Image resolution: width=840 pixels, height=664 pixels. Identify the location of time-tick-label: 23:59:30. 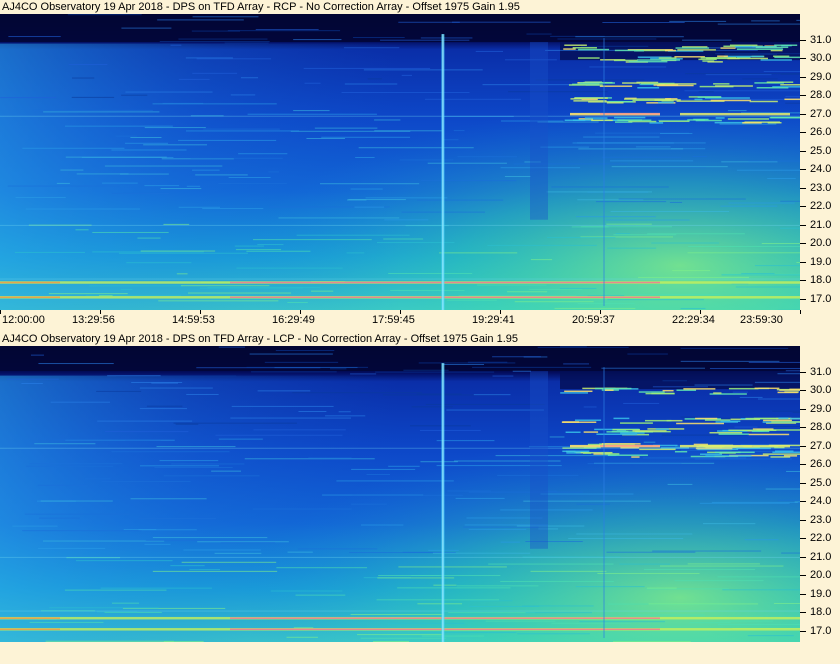
(761, 320).